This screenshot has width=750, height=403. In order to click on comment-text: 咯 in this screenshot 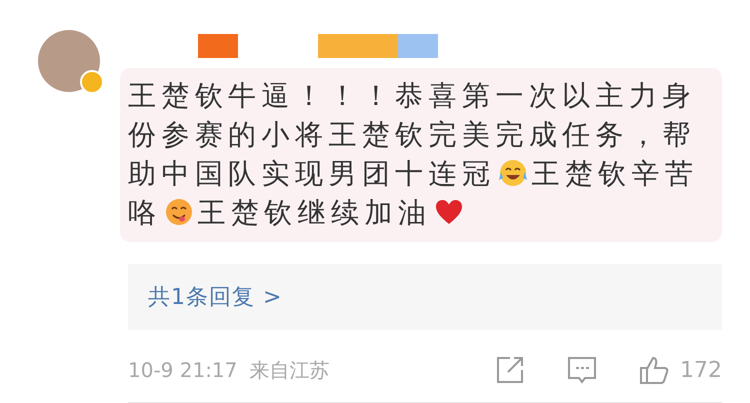, I will do `click(145, 212)`.